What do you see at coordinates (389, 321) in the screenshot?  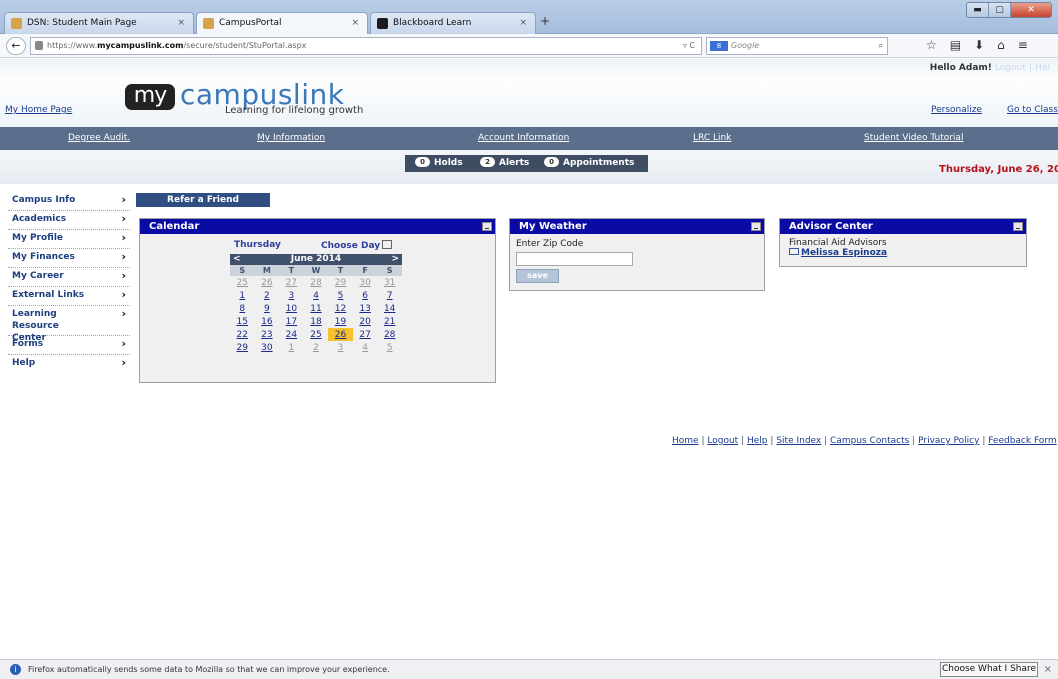 I see `calendar-day: 21` at bounding box center [389, 321].